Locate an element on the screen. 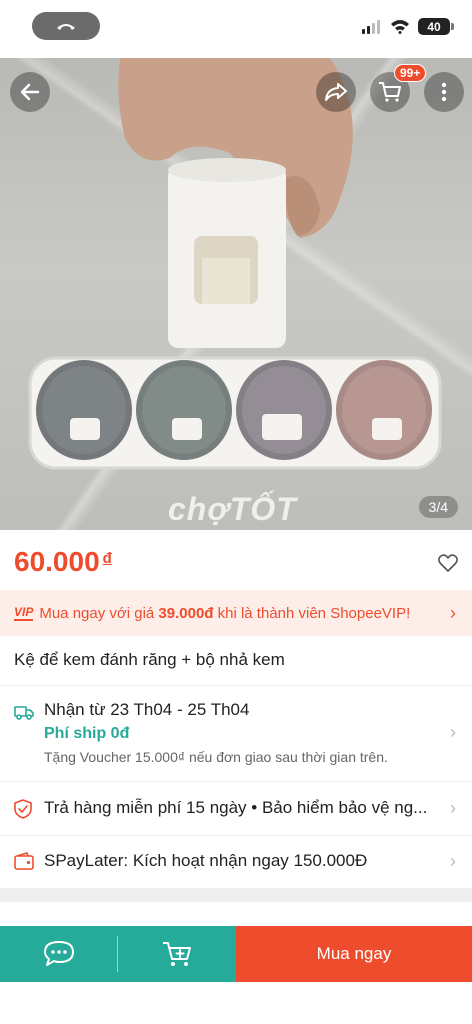 The width and height of the screenshot is (472, 1024). bottom-action-bar: Mua ngay is located at coordinates (236, 954).